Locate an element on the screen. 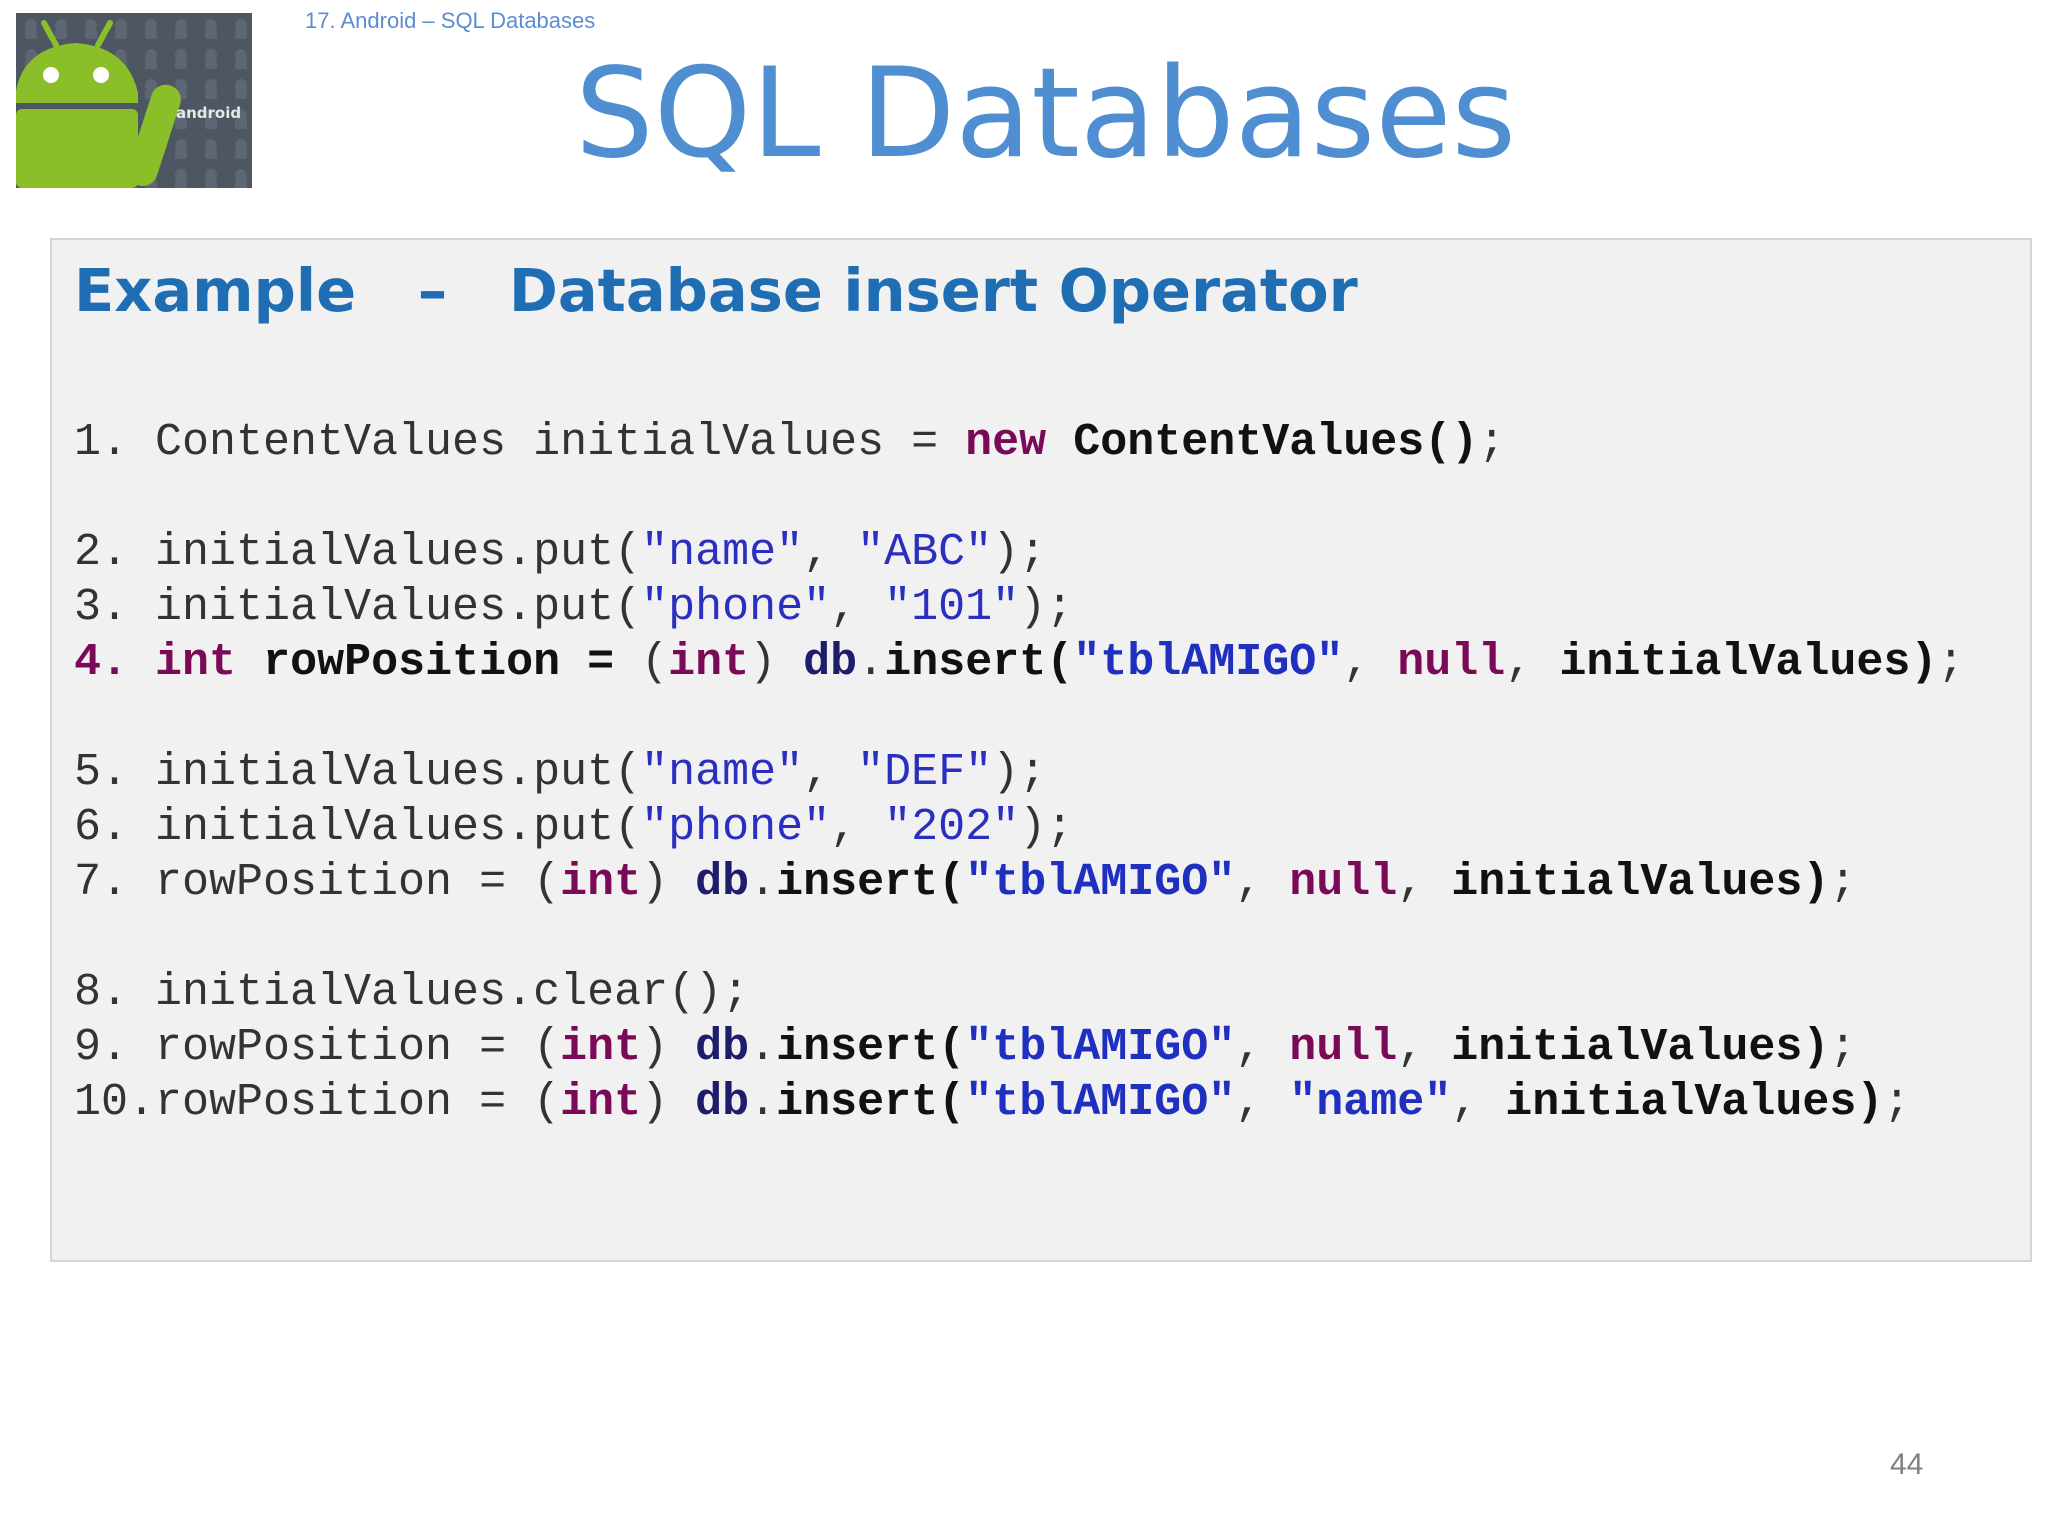 The height and width of the screenshot is (1536, 2048). page-number: 44 is located at coordinates (1907, 1464).